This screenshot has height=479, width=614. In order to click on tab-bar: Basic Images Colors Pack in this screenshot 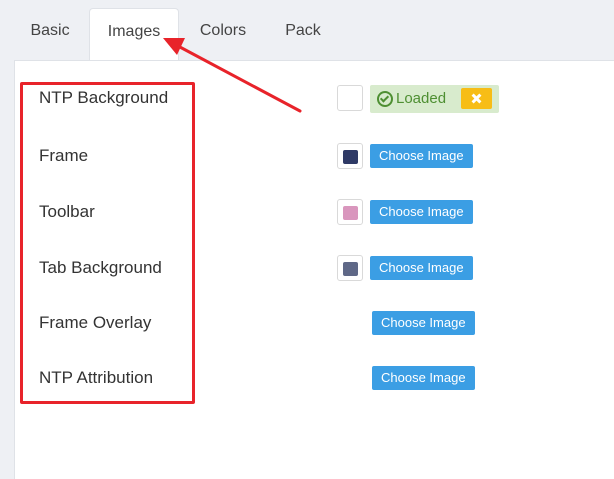, I will do `click(307, 31)`.